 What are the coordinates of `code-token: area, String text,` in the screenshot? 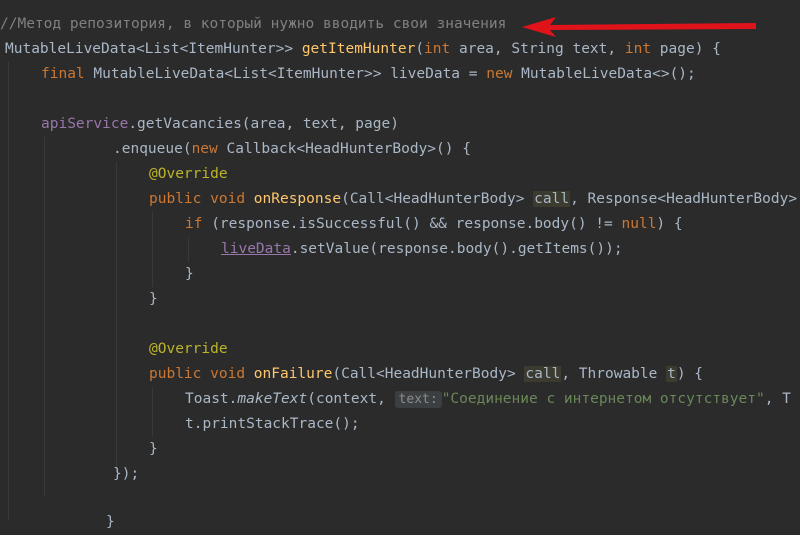 It's located at (537, 49).